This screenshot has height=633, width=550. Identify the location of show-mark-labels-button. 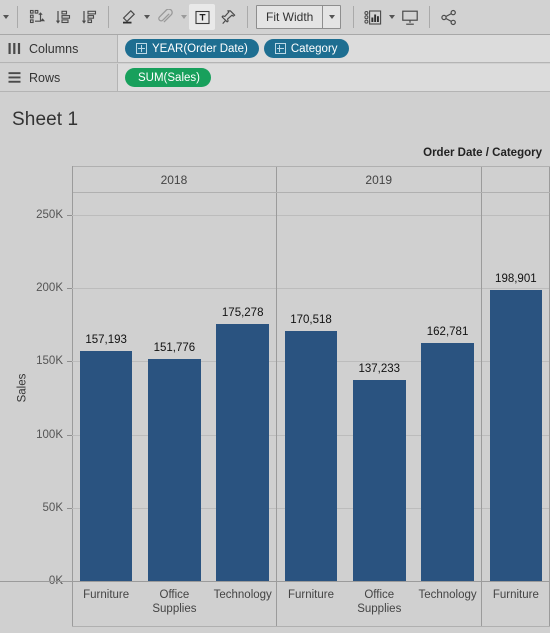
(202, 17).